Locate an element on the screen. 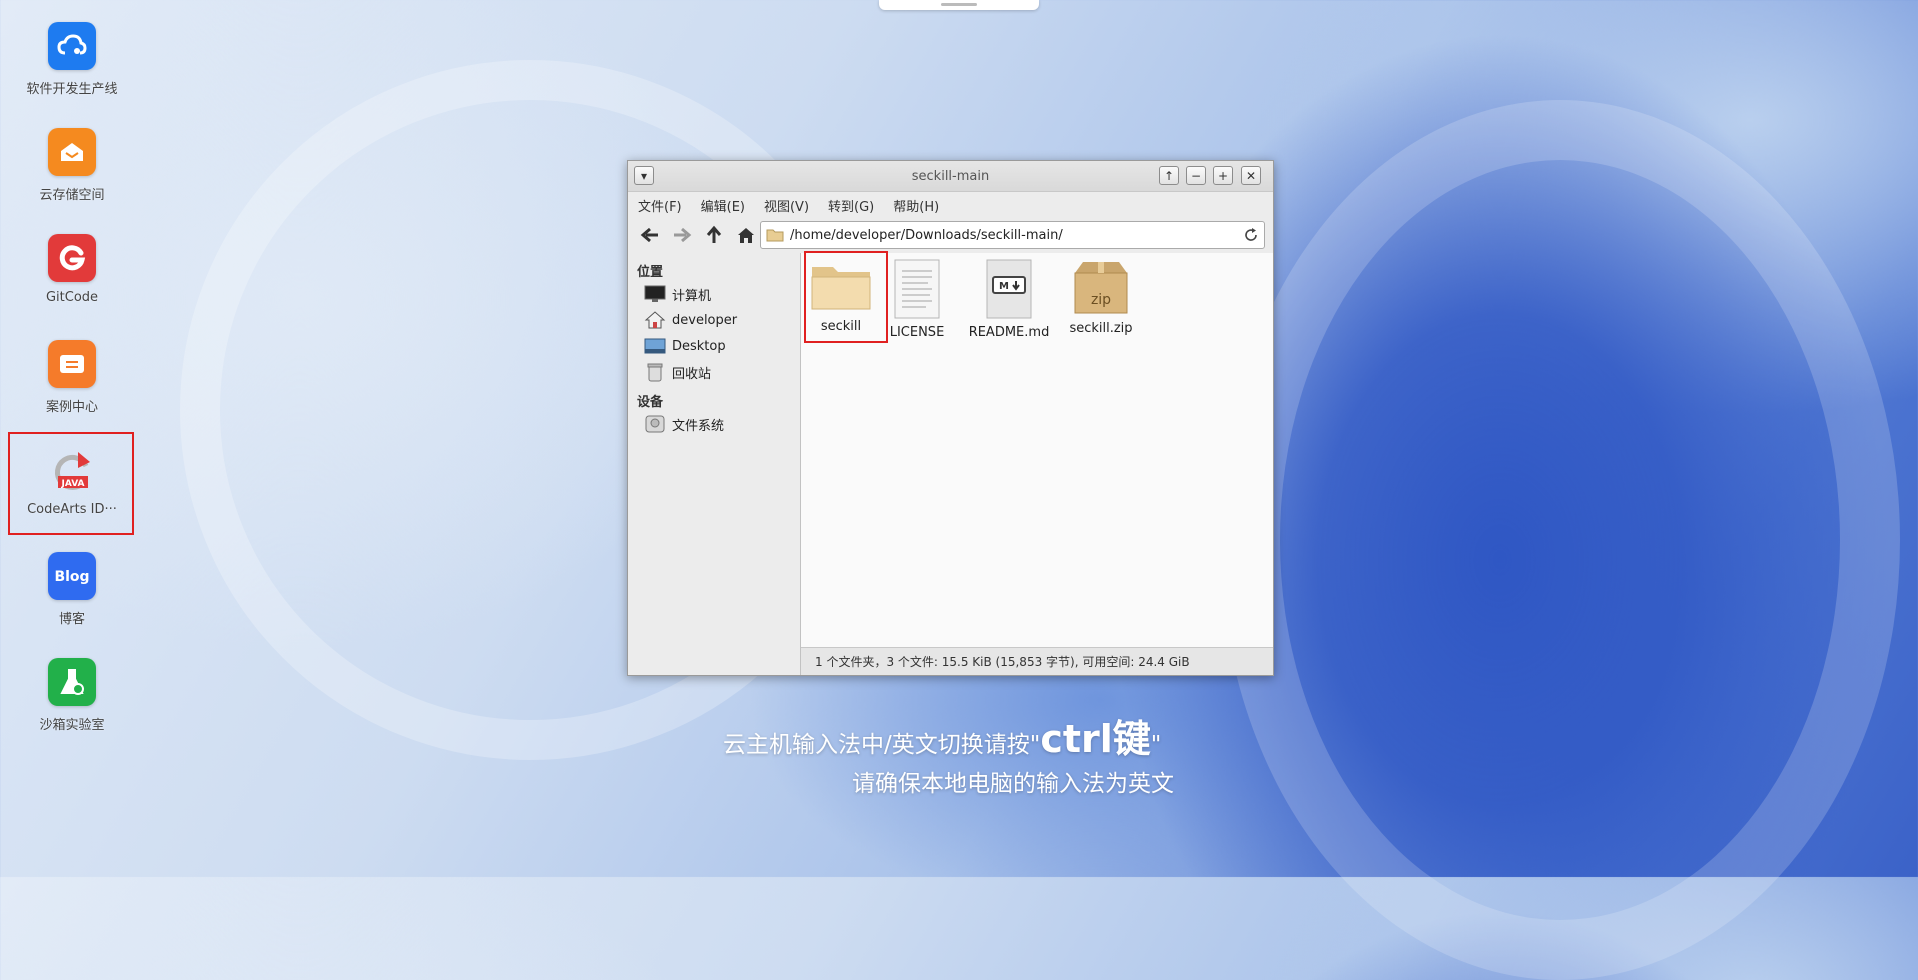 The image size is (1918, 980). file-item-license: LICENSE is located at coordinates (917, 302).